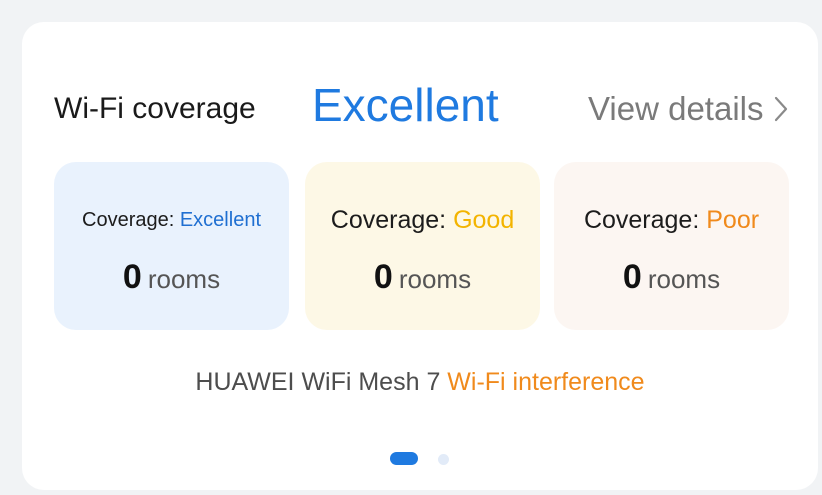  Describe the element at coordinates (671, 246) in the screenshot. I see `coverage-tile-poor: Coverage: Poor 0 rooms` at that location.